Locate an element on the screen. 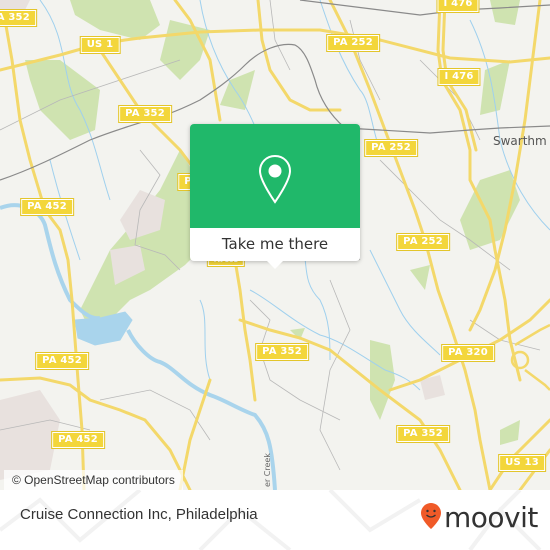 This screenshot has width=550, height=550. moovit-pin-icon is located at coordinates (431, 518).